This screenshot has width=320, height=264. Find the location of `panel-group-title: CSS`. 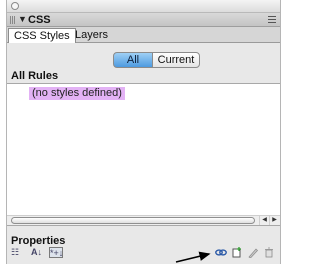

panel-group-title: CSS is located at coordinates (39, 20).